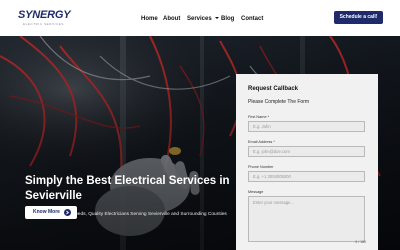  What do you see at coordinates (306, 176) in the screenshot?
I see `phone-field: E.g. +1 3004005000` at bounding box center [306, 176].